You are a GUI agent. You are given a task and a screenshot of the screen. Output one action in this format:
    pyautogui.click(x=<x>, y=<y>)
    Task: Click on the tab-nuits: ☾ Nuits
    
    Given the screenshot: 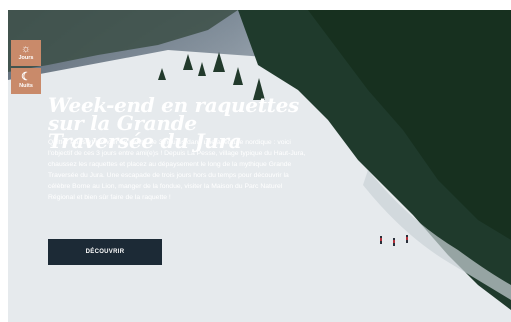 What is the action you would take?
    pyautogui.click(x=26, y=81)
    